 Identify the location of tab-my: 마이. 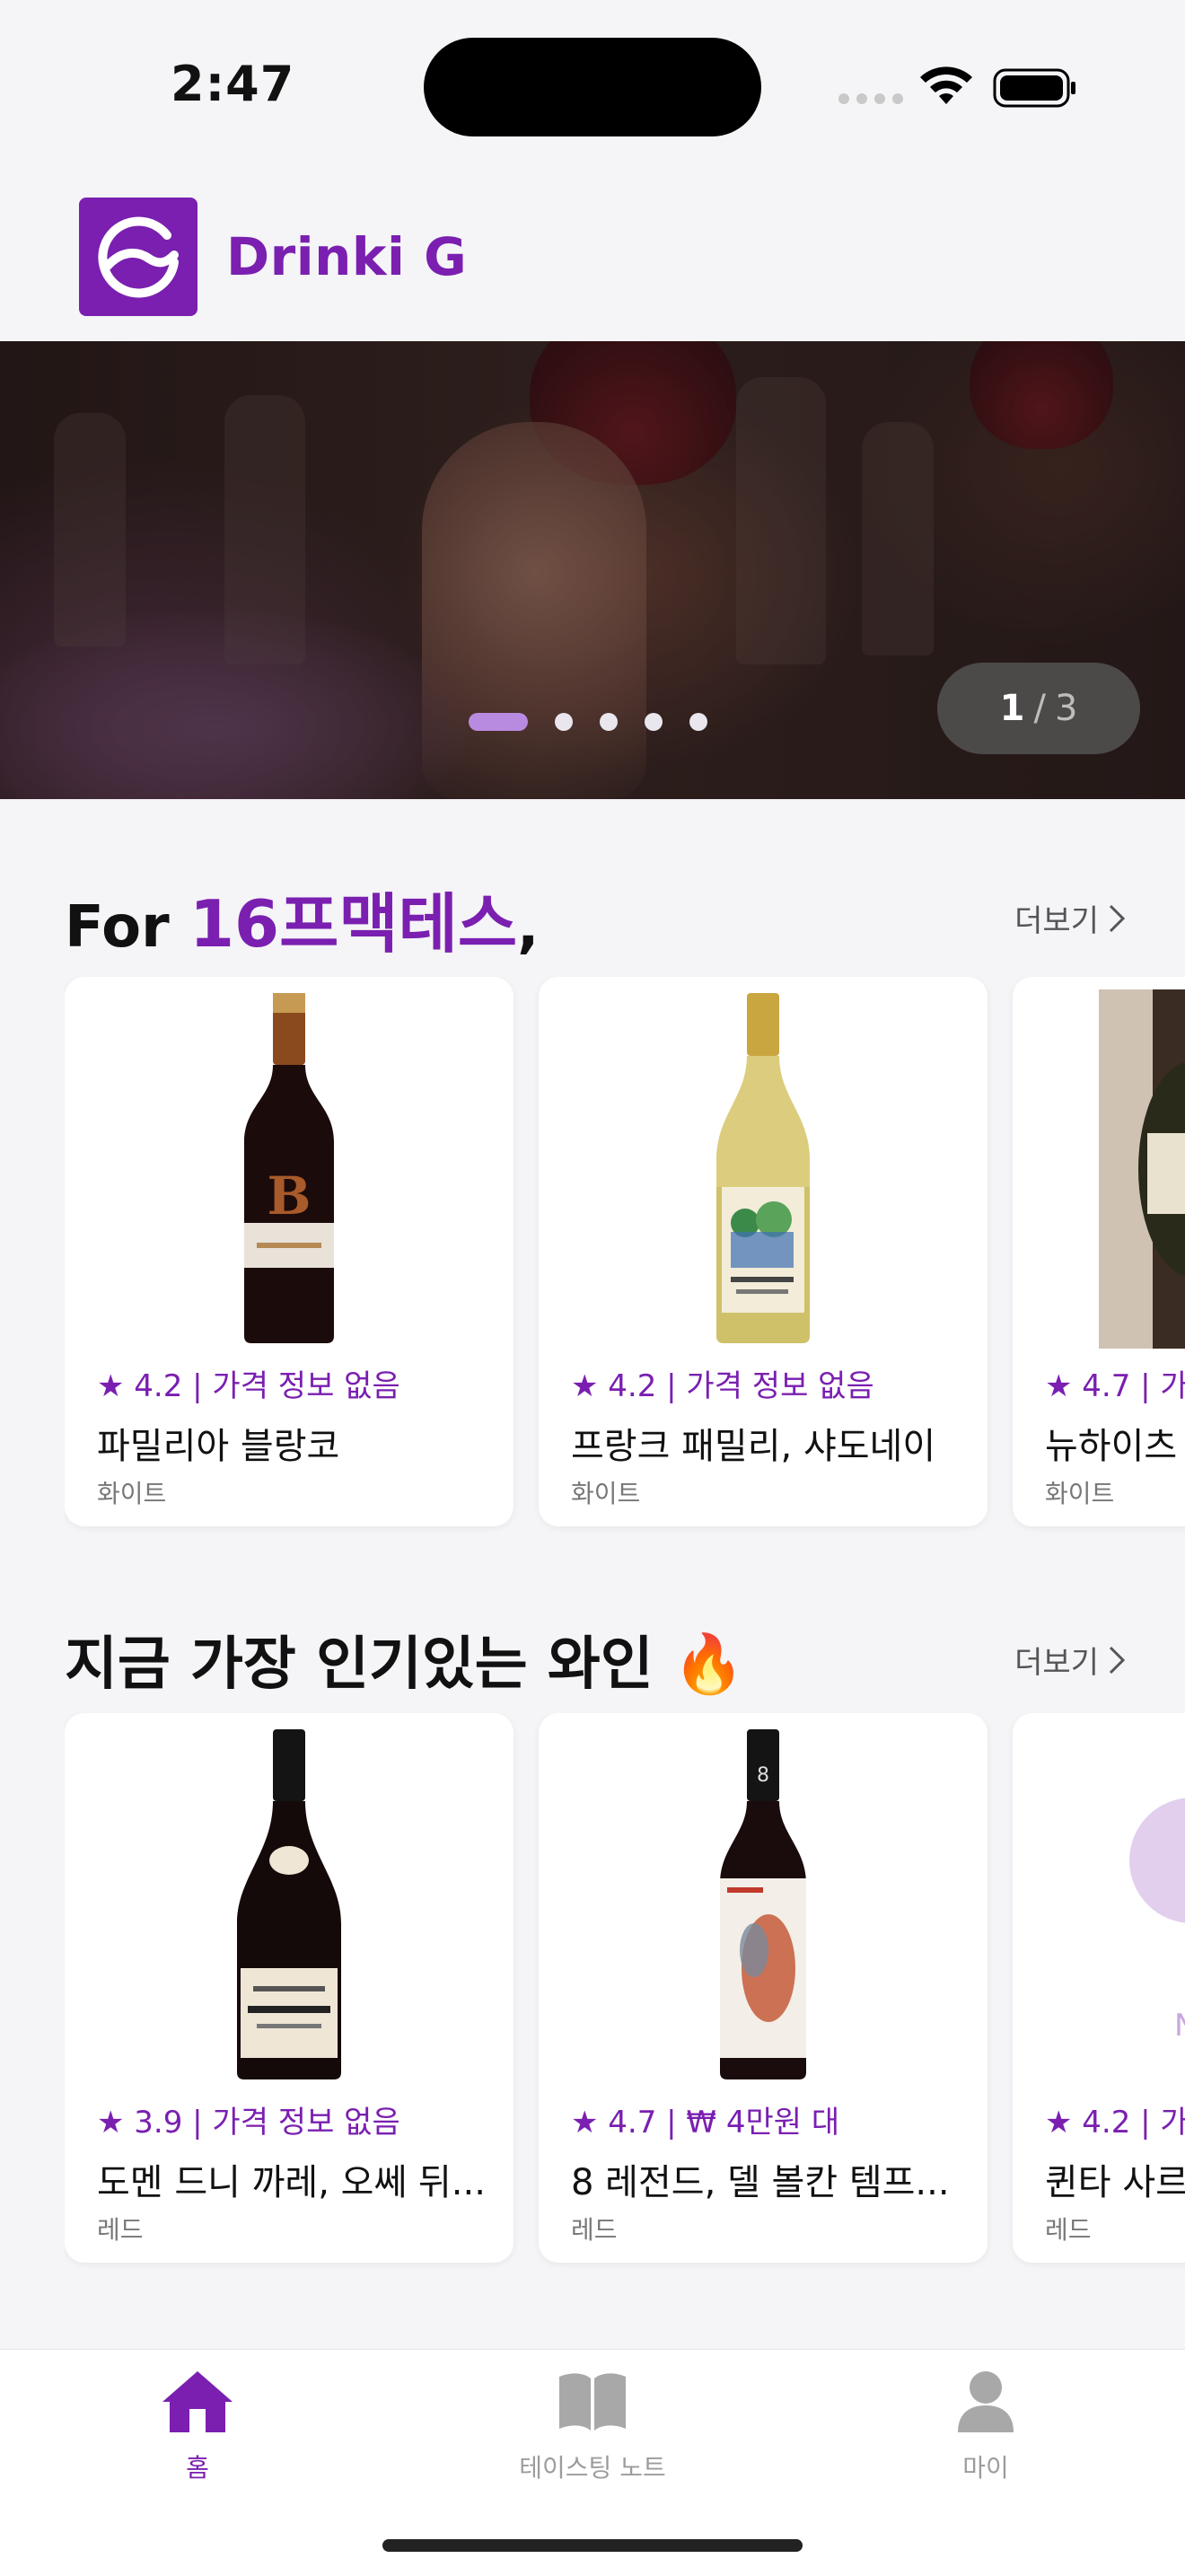
(985, 2426).